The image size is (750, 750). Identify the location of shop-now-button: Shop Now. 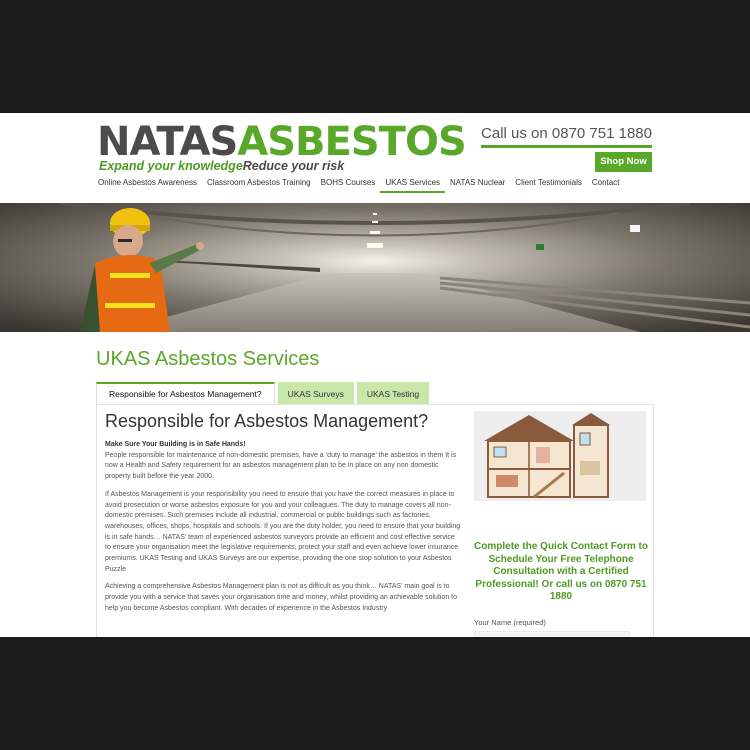
(623, 162).